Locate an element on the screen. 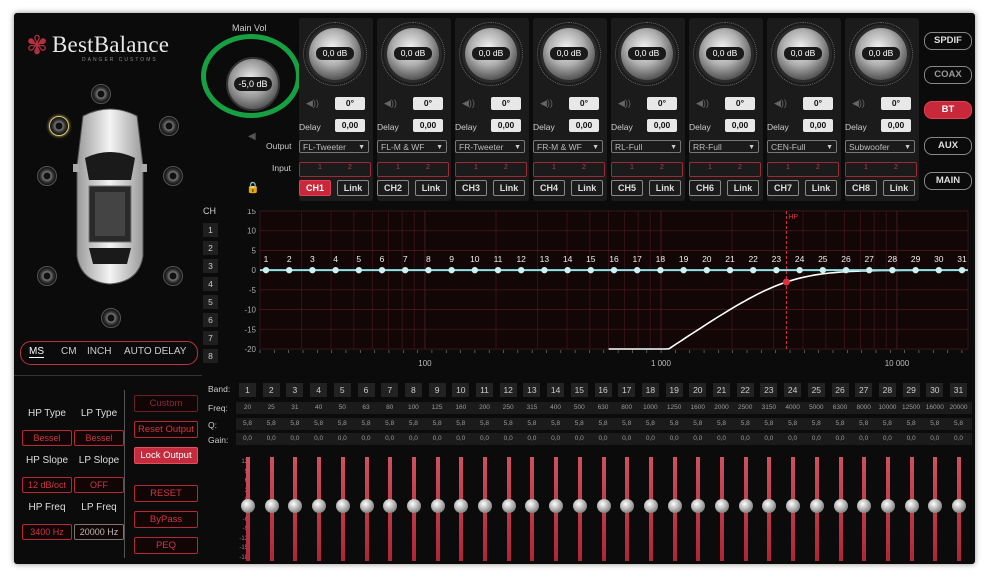  eq-band-number: 7 is located at coordinates (390, 390).